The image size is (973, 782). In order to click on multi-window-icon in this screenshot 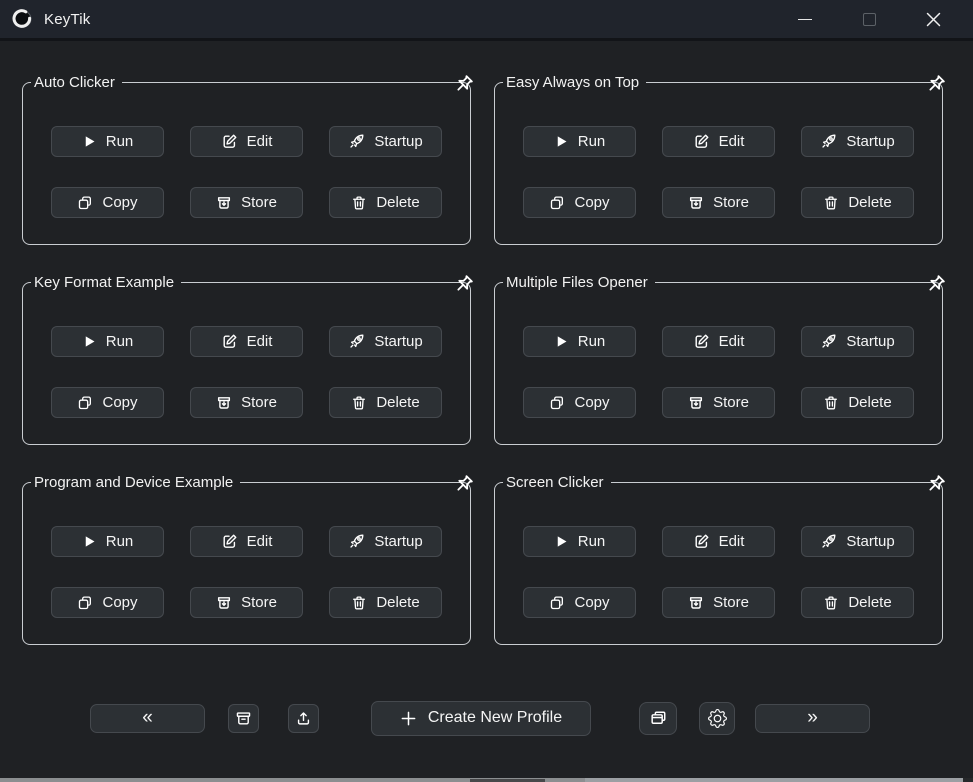, I will do `click(658, 718)`.